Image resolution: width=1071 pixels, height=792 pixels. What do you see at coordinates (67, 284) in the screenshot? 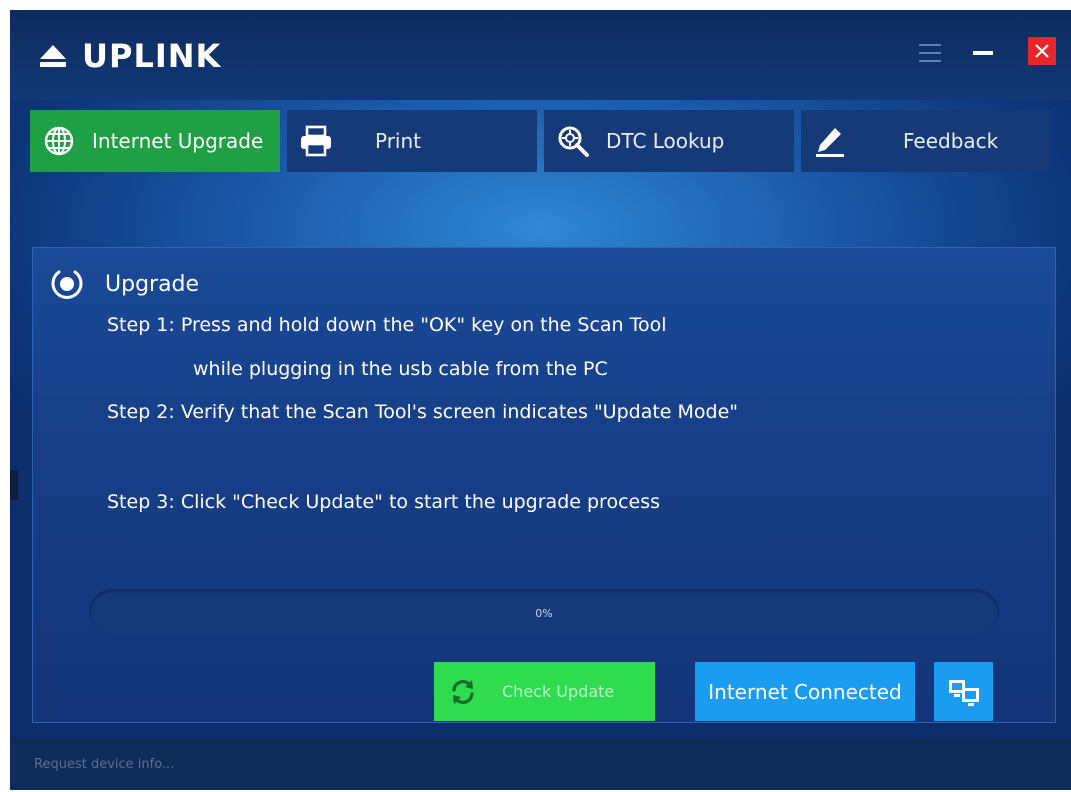
I see `radio-selected-icon` at bounding box center [67, 284].